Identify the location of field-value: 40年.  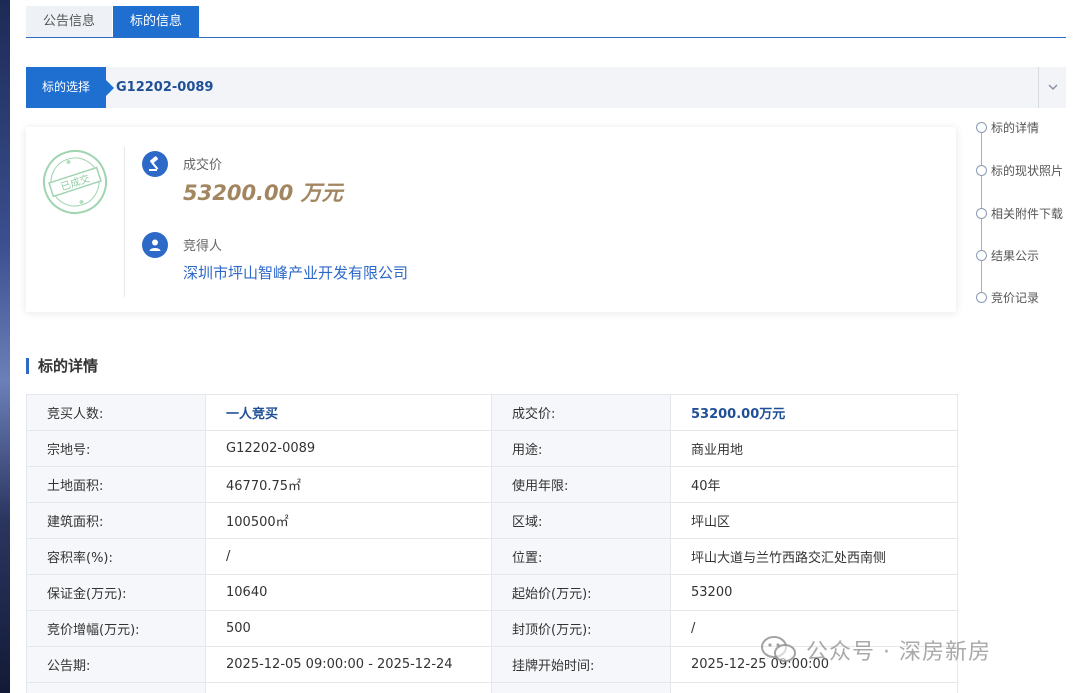
(814, 484).